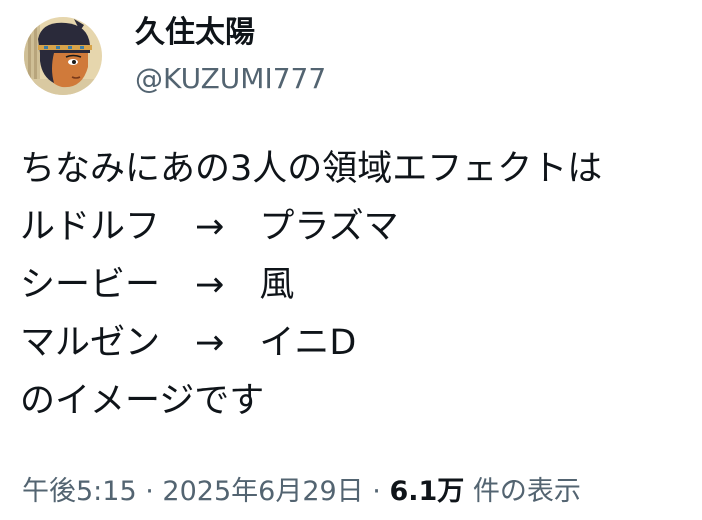 This screenshot has width=702, height=520. Describe the element at coordinates (188, 343) in the screenshot. I see `tweet-text-line: マルゼン → イニD` at that location.